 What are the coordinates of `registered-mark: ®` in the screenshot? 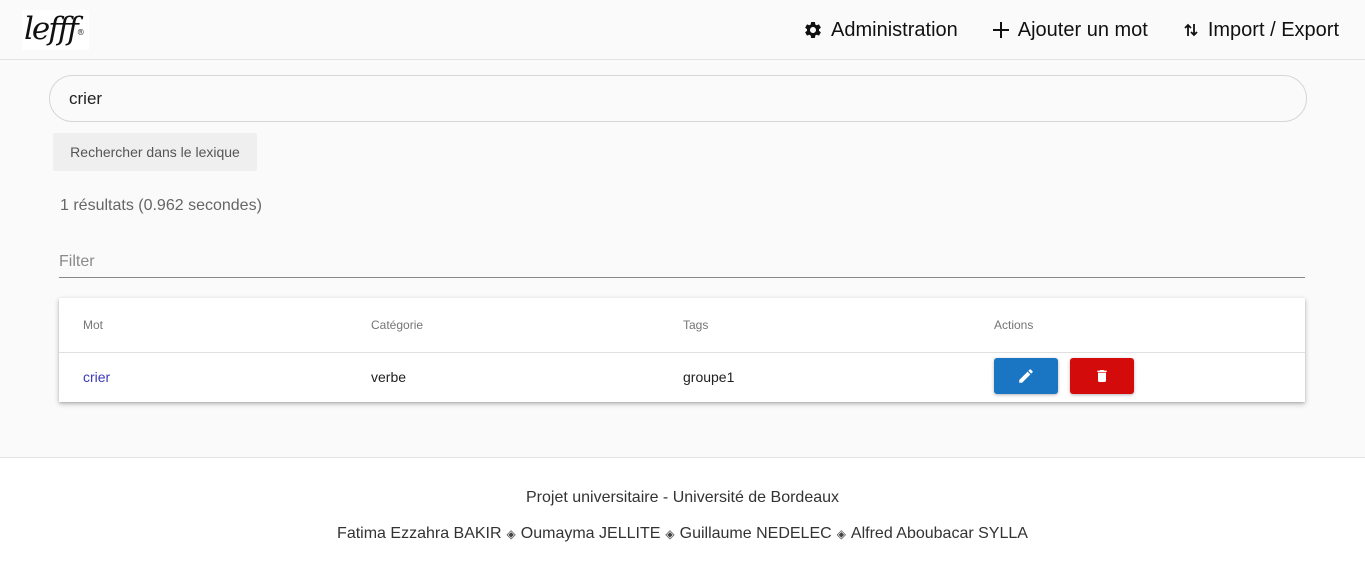 It's located at (80, 32).